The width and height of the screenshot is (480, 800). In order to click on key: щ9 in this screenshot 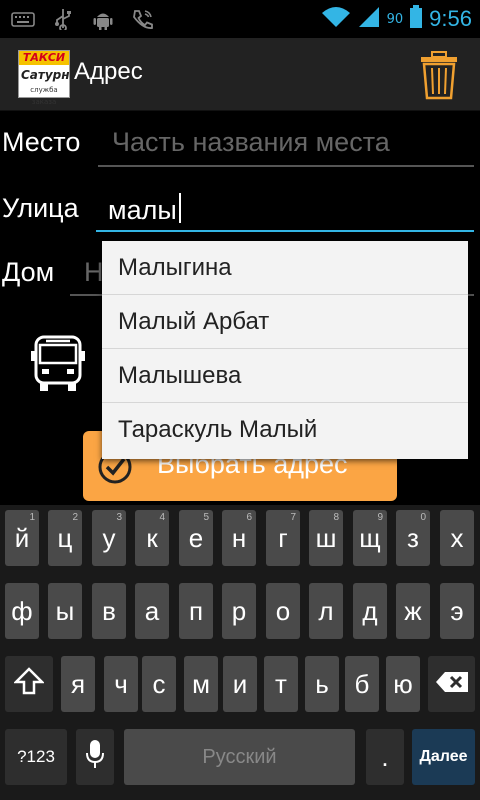, I will do `click(370, 538)`.